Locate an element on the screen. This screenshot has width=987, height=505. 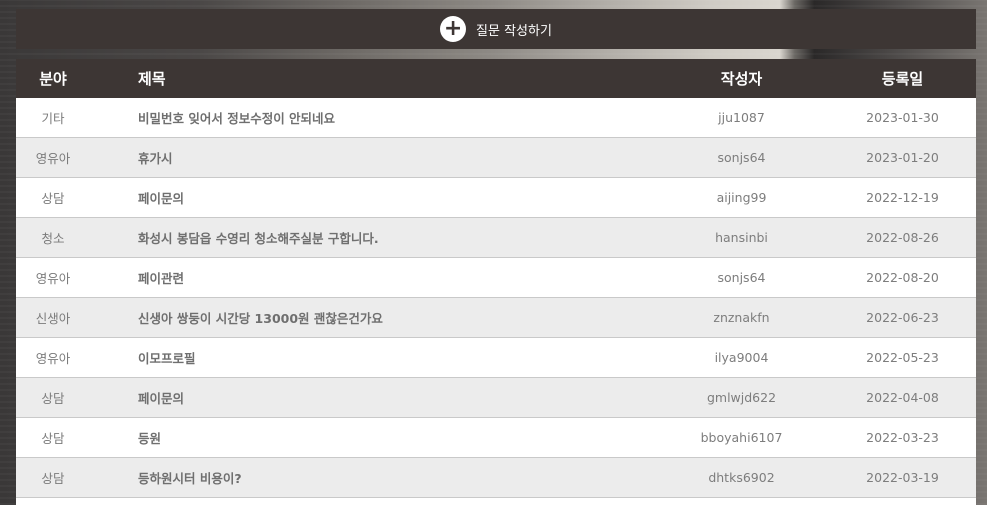
row-author: ilya9004 is located at coordinates (741, 357).